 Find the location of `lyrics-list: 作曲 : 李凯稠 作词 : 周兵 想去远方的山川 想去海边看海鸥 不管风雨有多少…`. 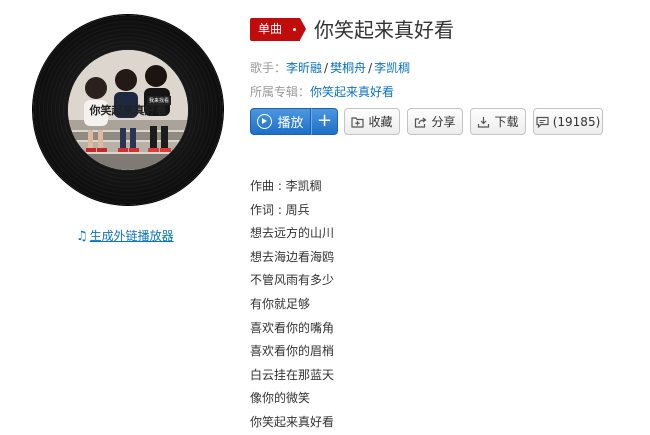

lyrics-list: 作曲 : 李凯稠 作词 : 周兵 想去远方的山川 想去海边看海鸥 不管风雨有多少… is located at coordinates (292, 305).